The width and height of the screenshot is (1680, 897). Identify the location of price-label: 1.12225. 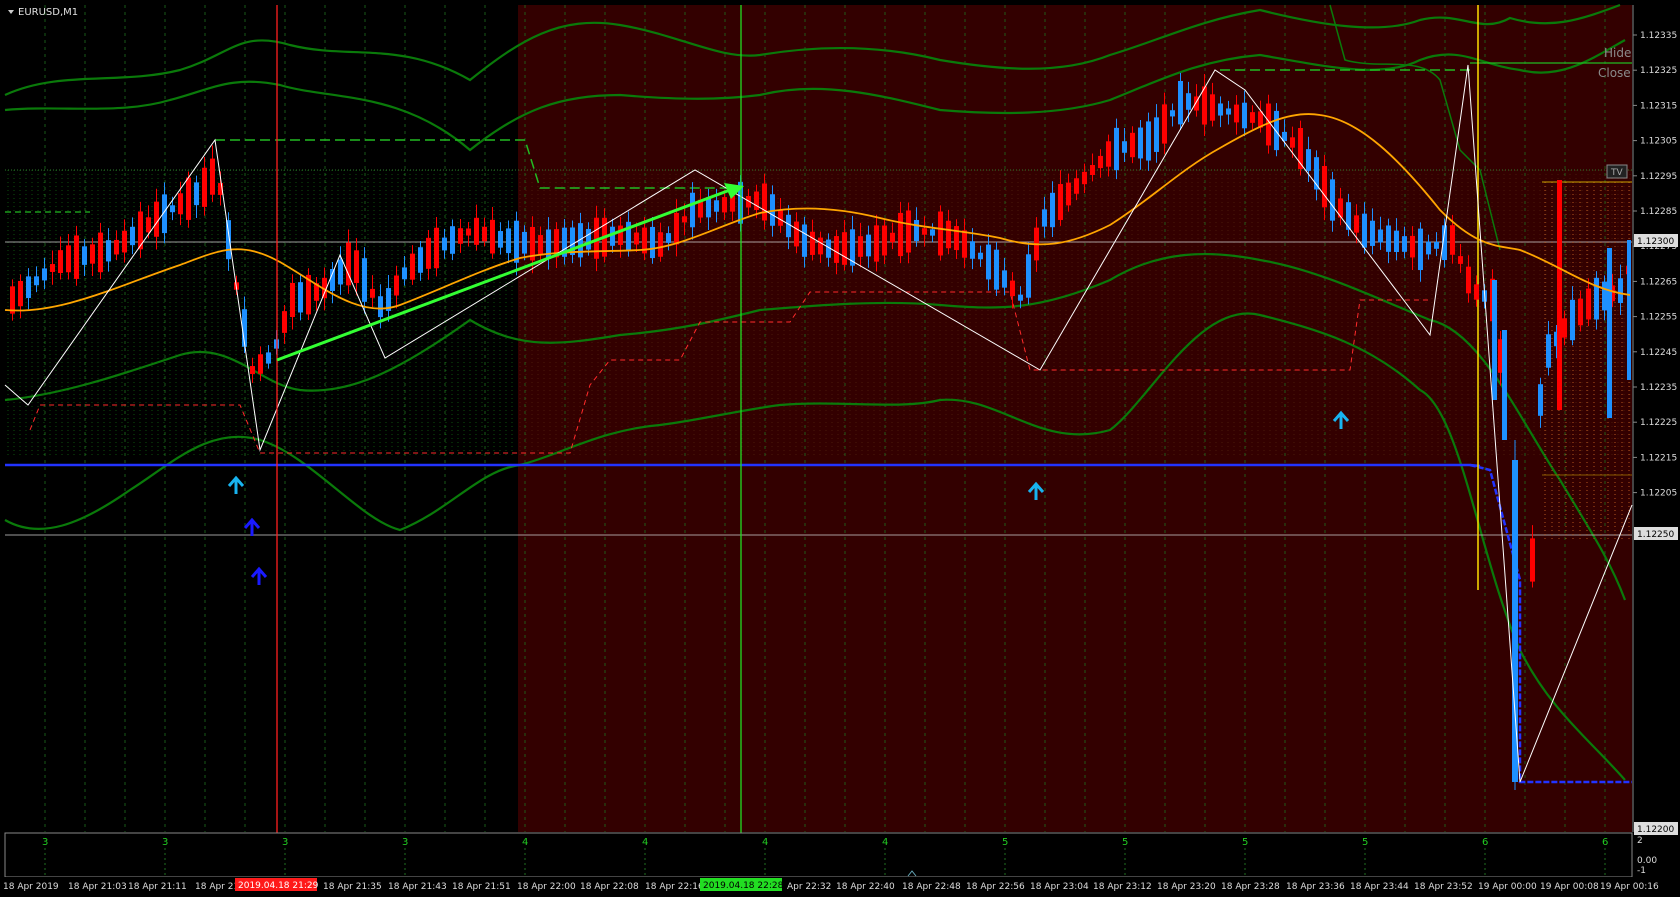
(1658, 423).